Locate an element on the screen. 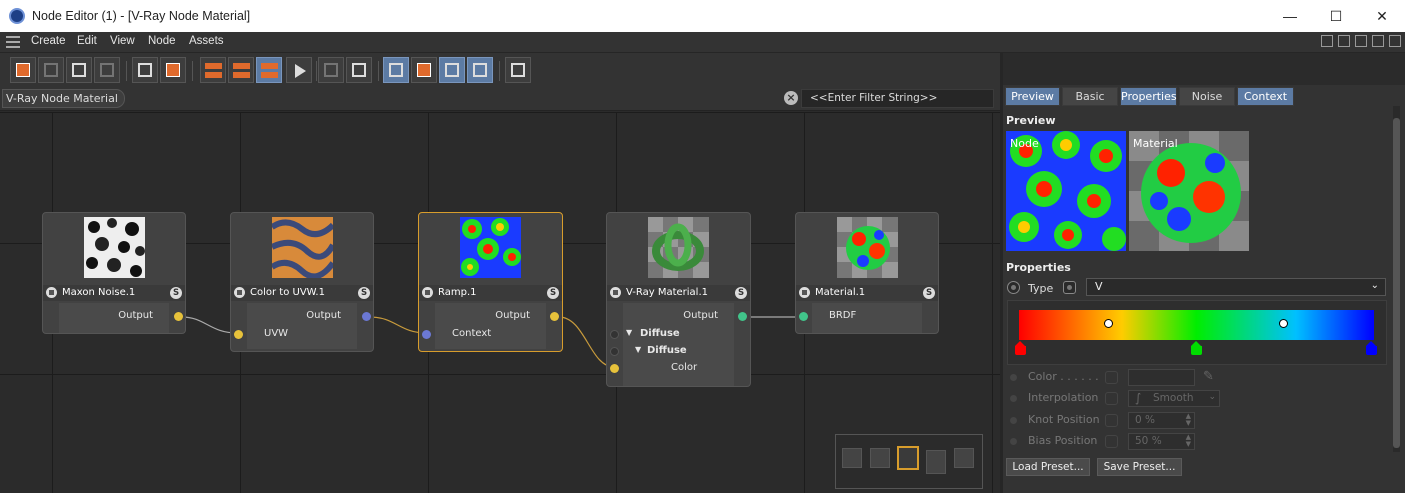 The width and height of the screenshot is (1405, 493). layout-expand-button is located at coordinates (241, 70).